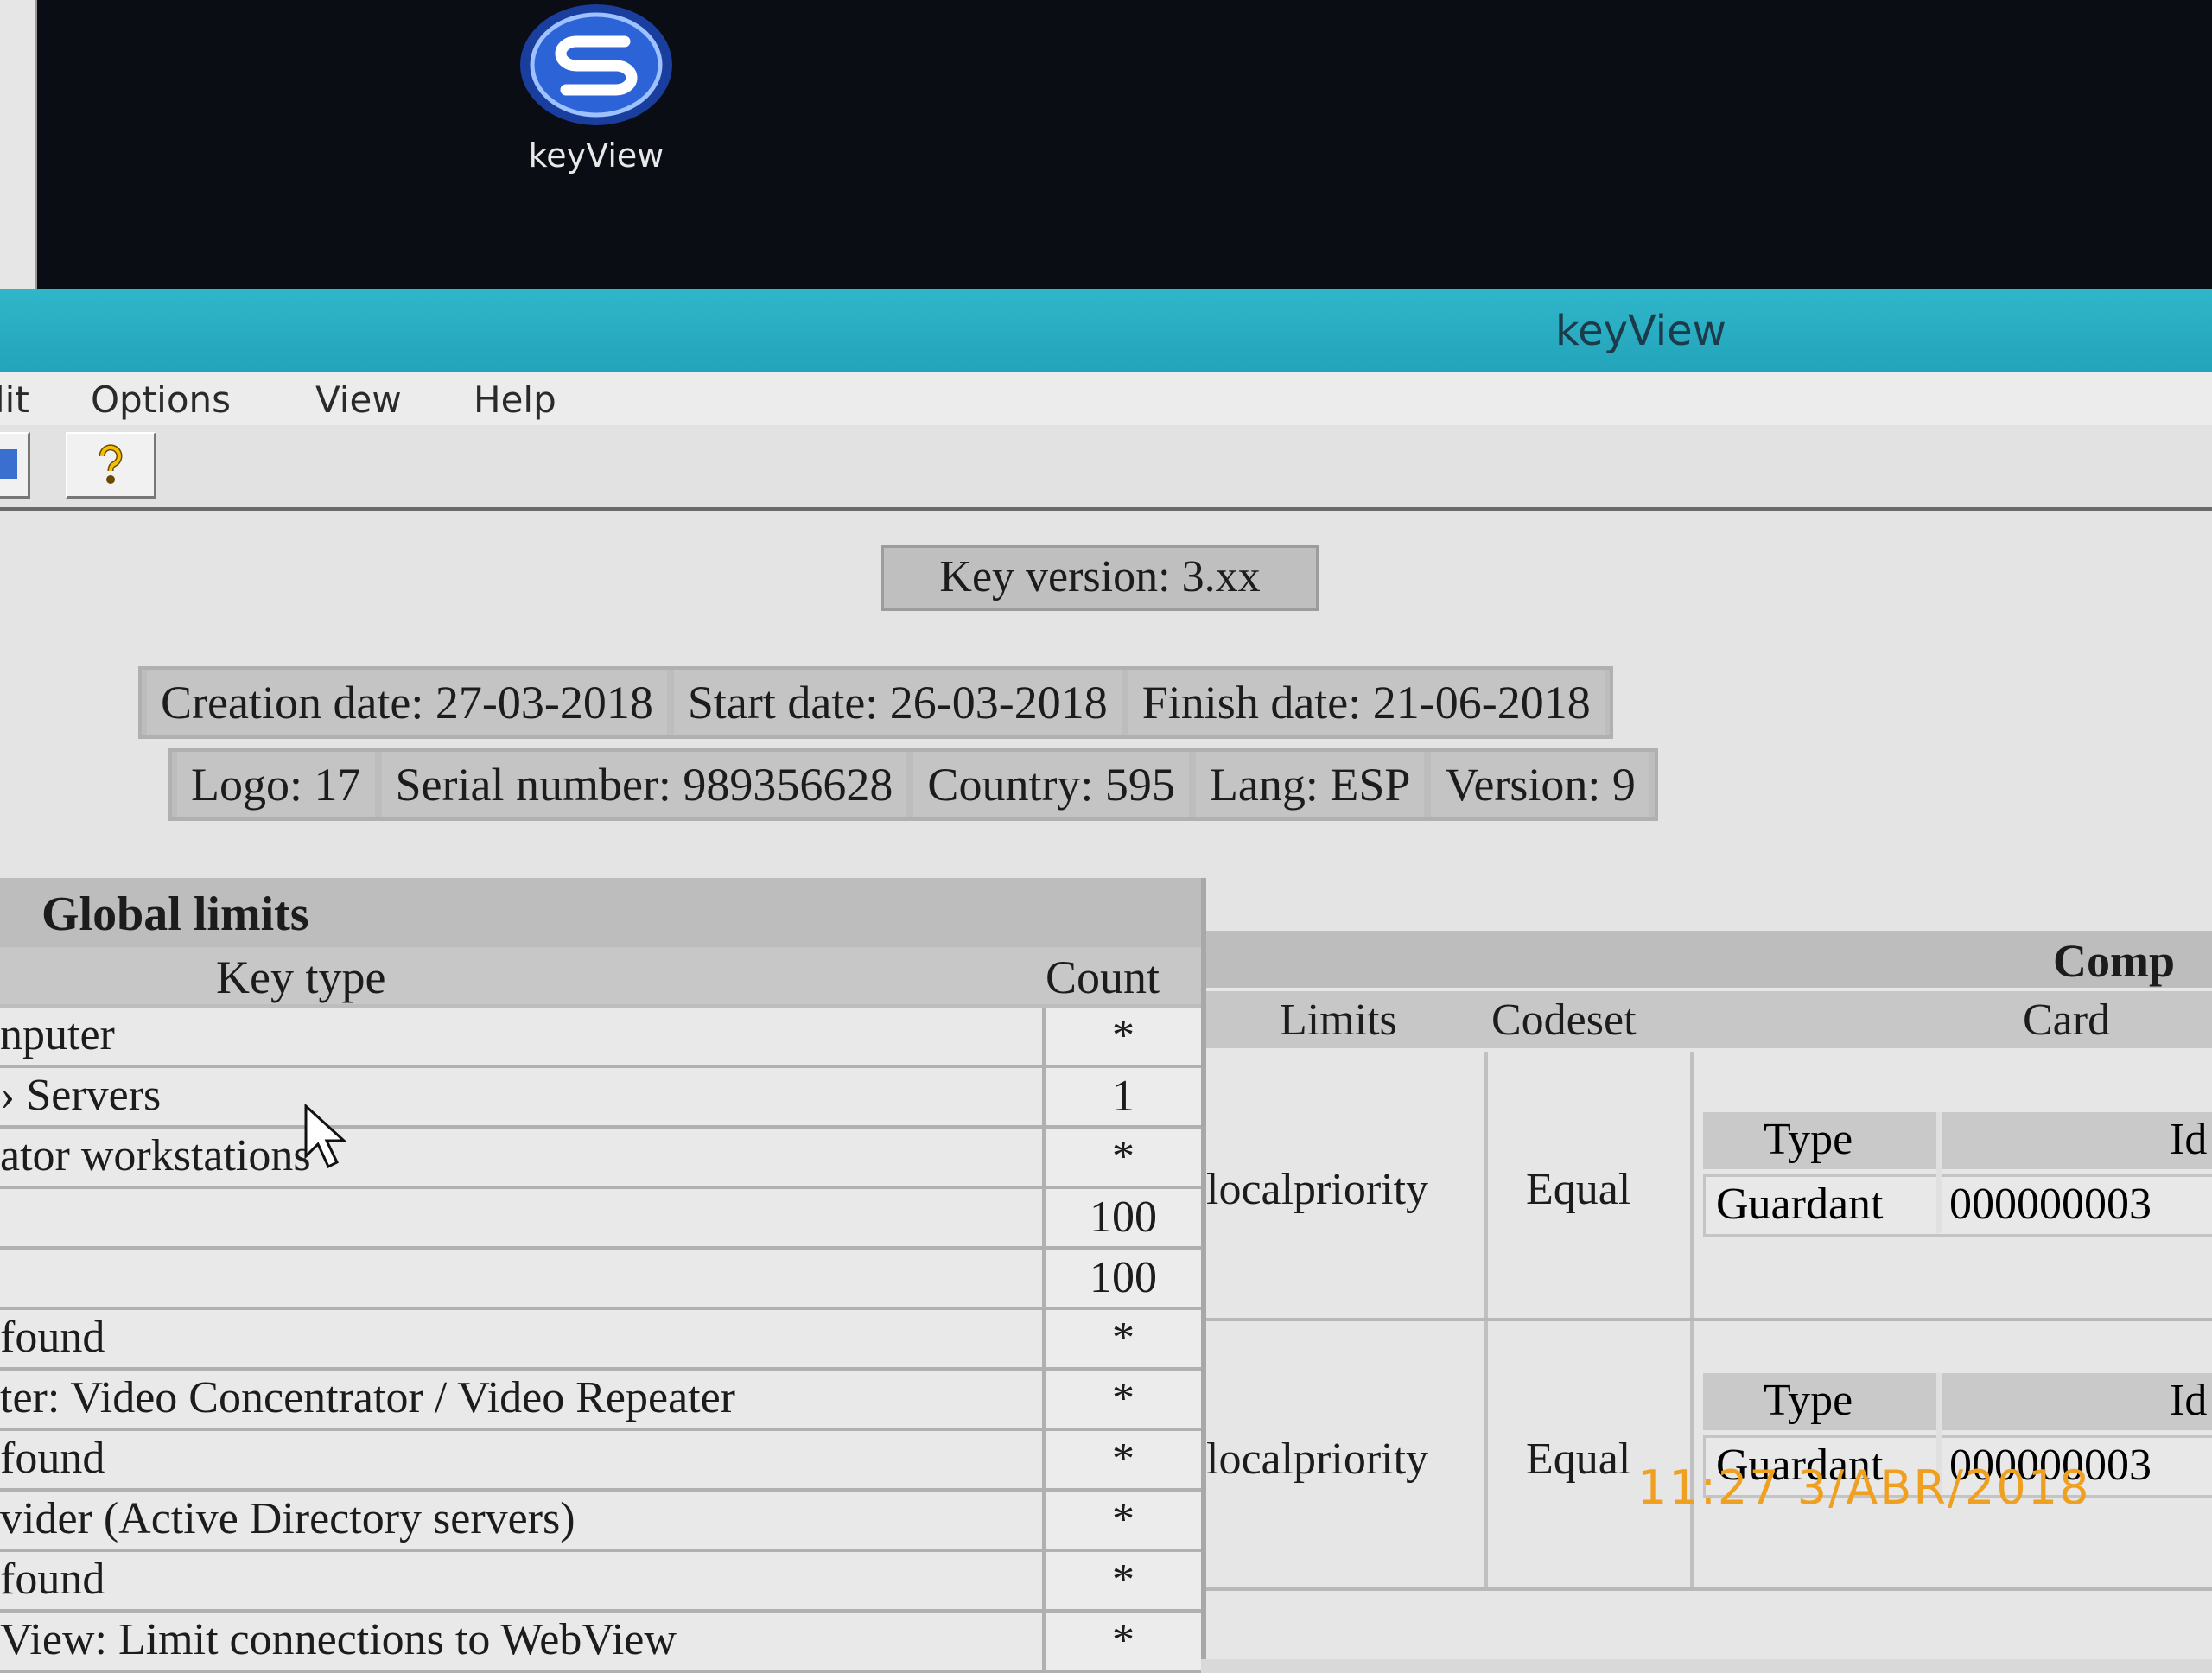  Describe the element at coordinates (1540, 784) in the screenshot. I see `version-value: Version: 9` at that location.